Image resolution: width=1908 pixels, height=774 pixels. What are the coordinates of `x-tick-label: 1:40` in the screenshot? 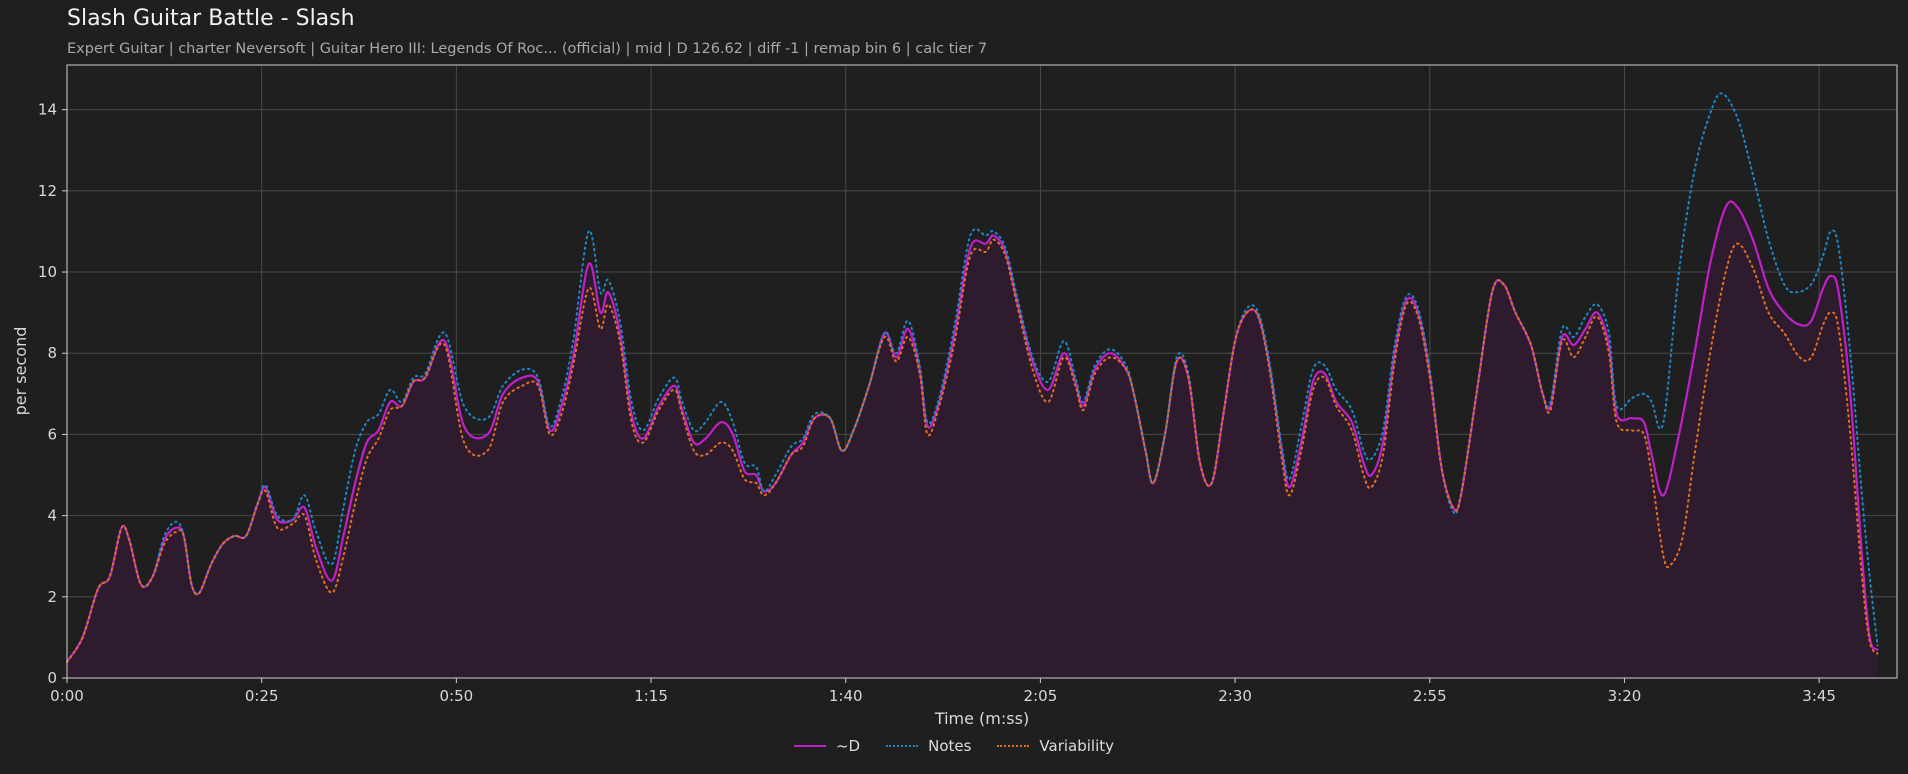 It's located at (846, 696).